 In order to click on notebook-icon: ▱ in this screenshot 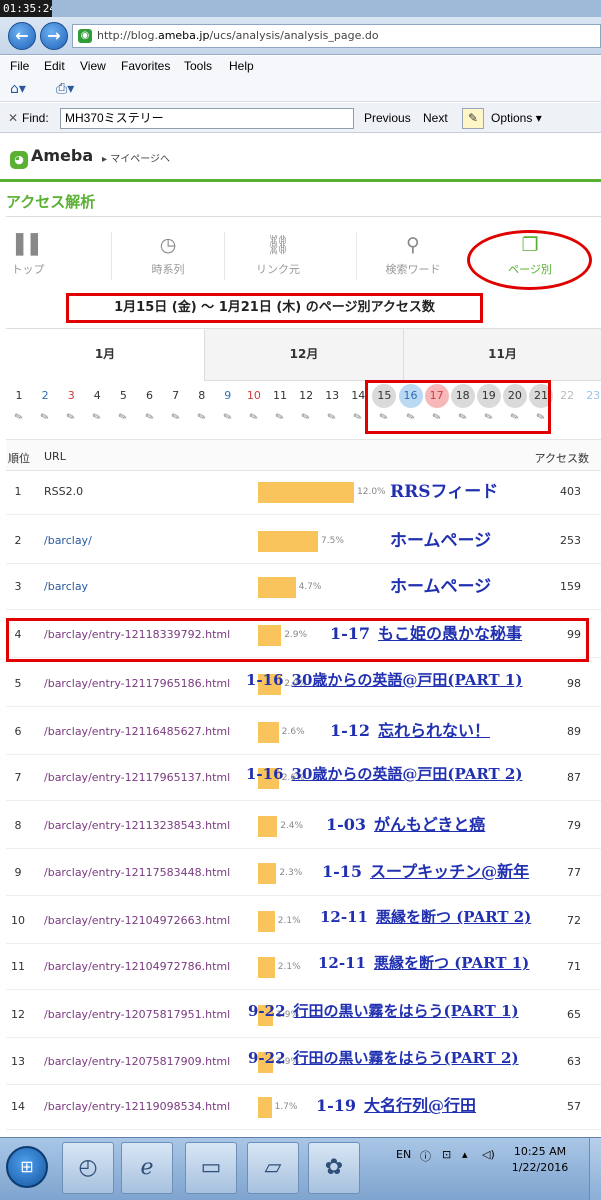, I will do `click(273, 1168)`.